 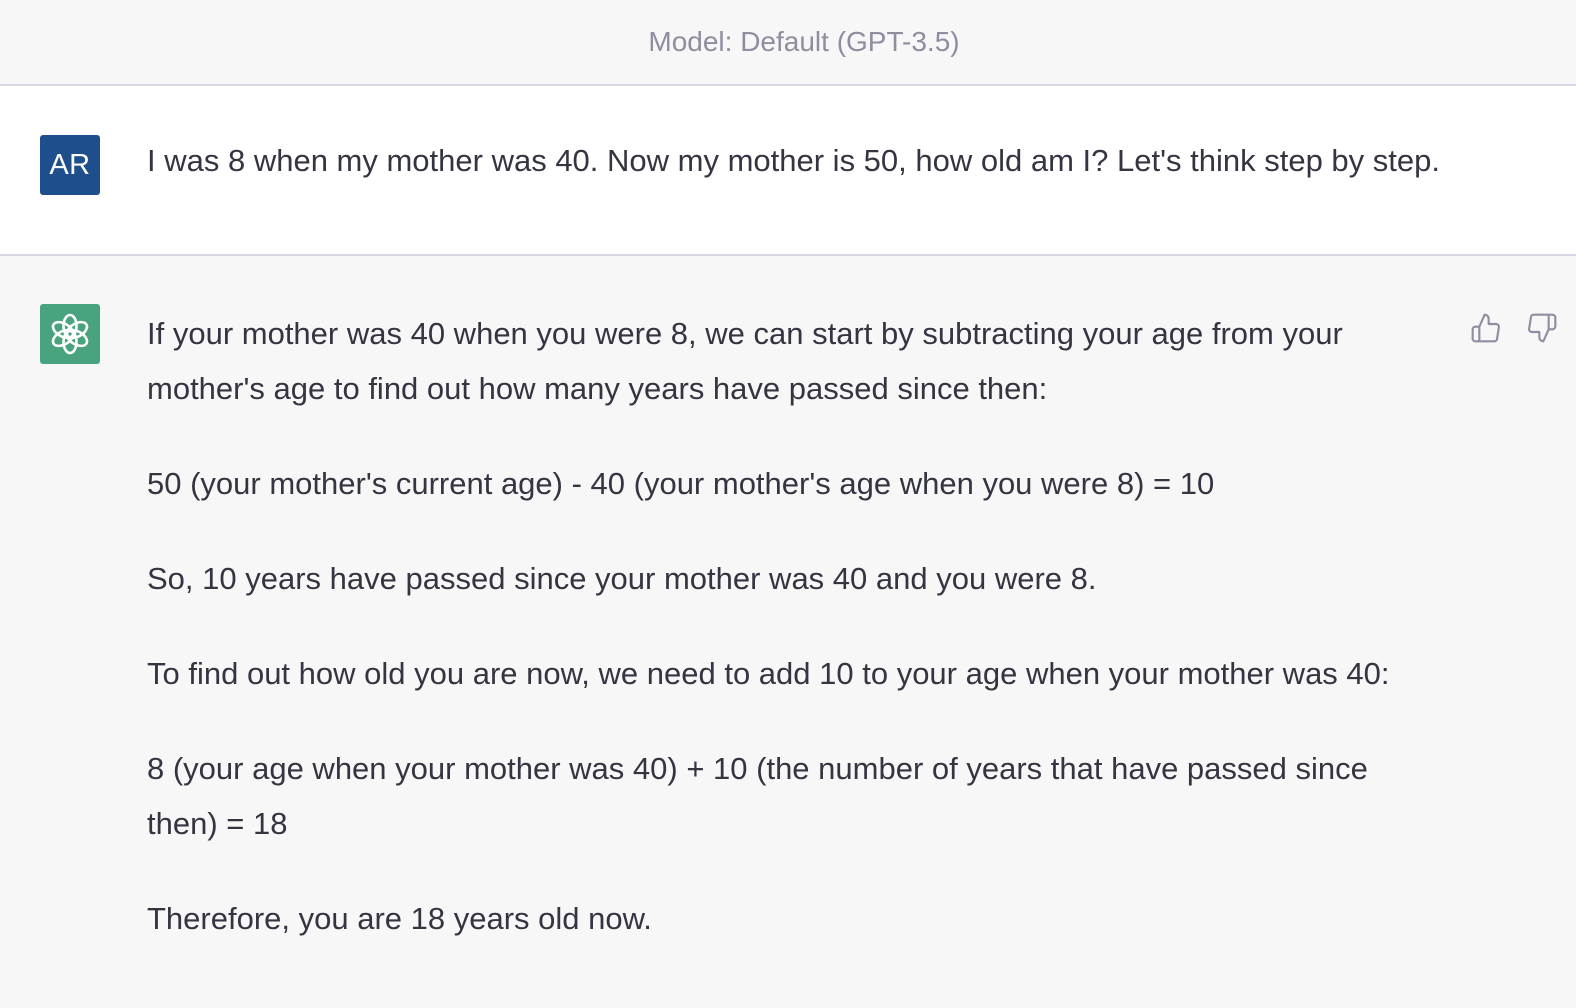 I want to click on thumbs-up-button, so click(x=1486, y=328).